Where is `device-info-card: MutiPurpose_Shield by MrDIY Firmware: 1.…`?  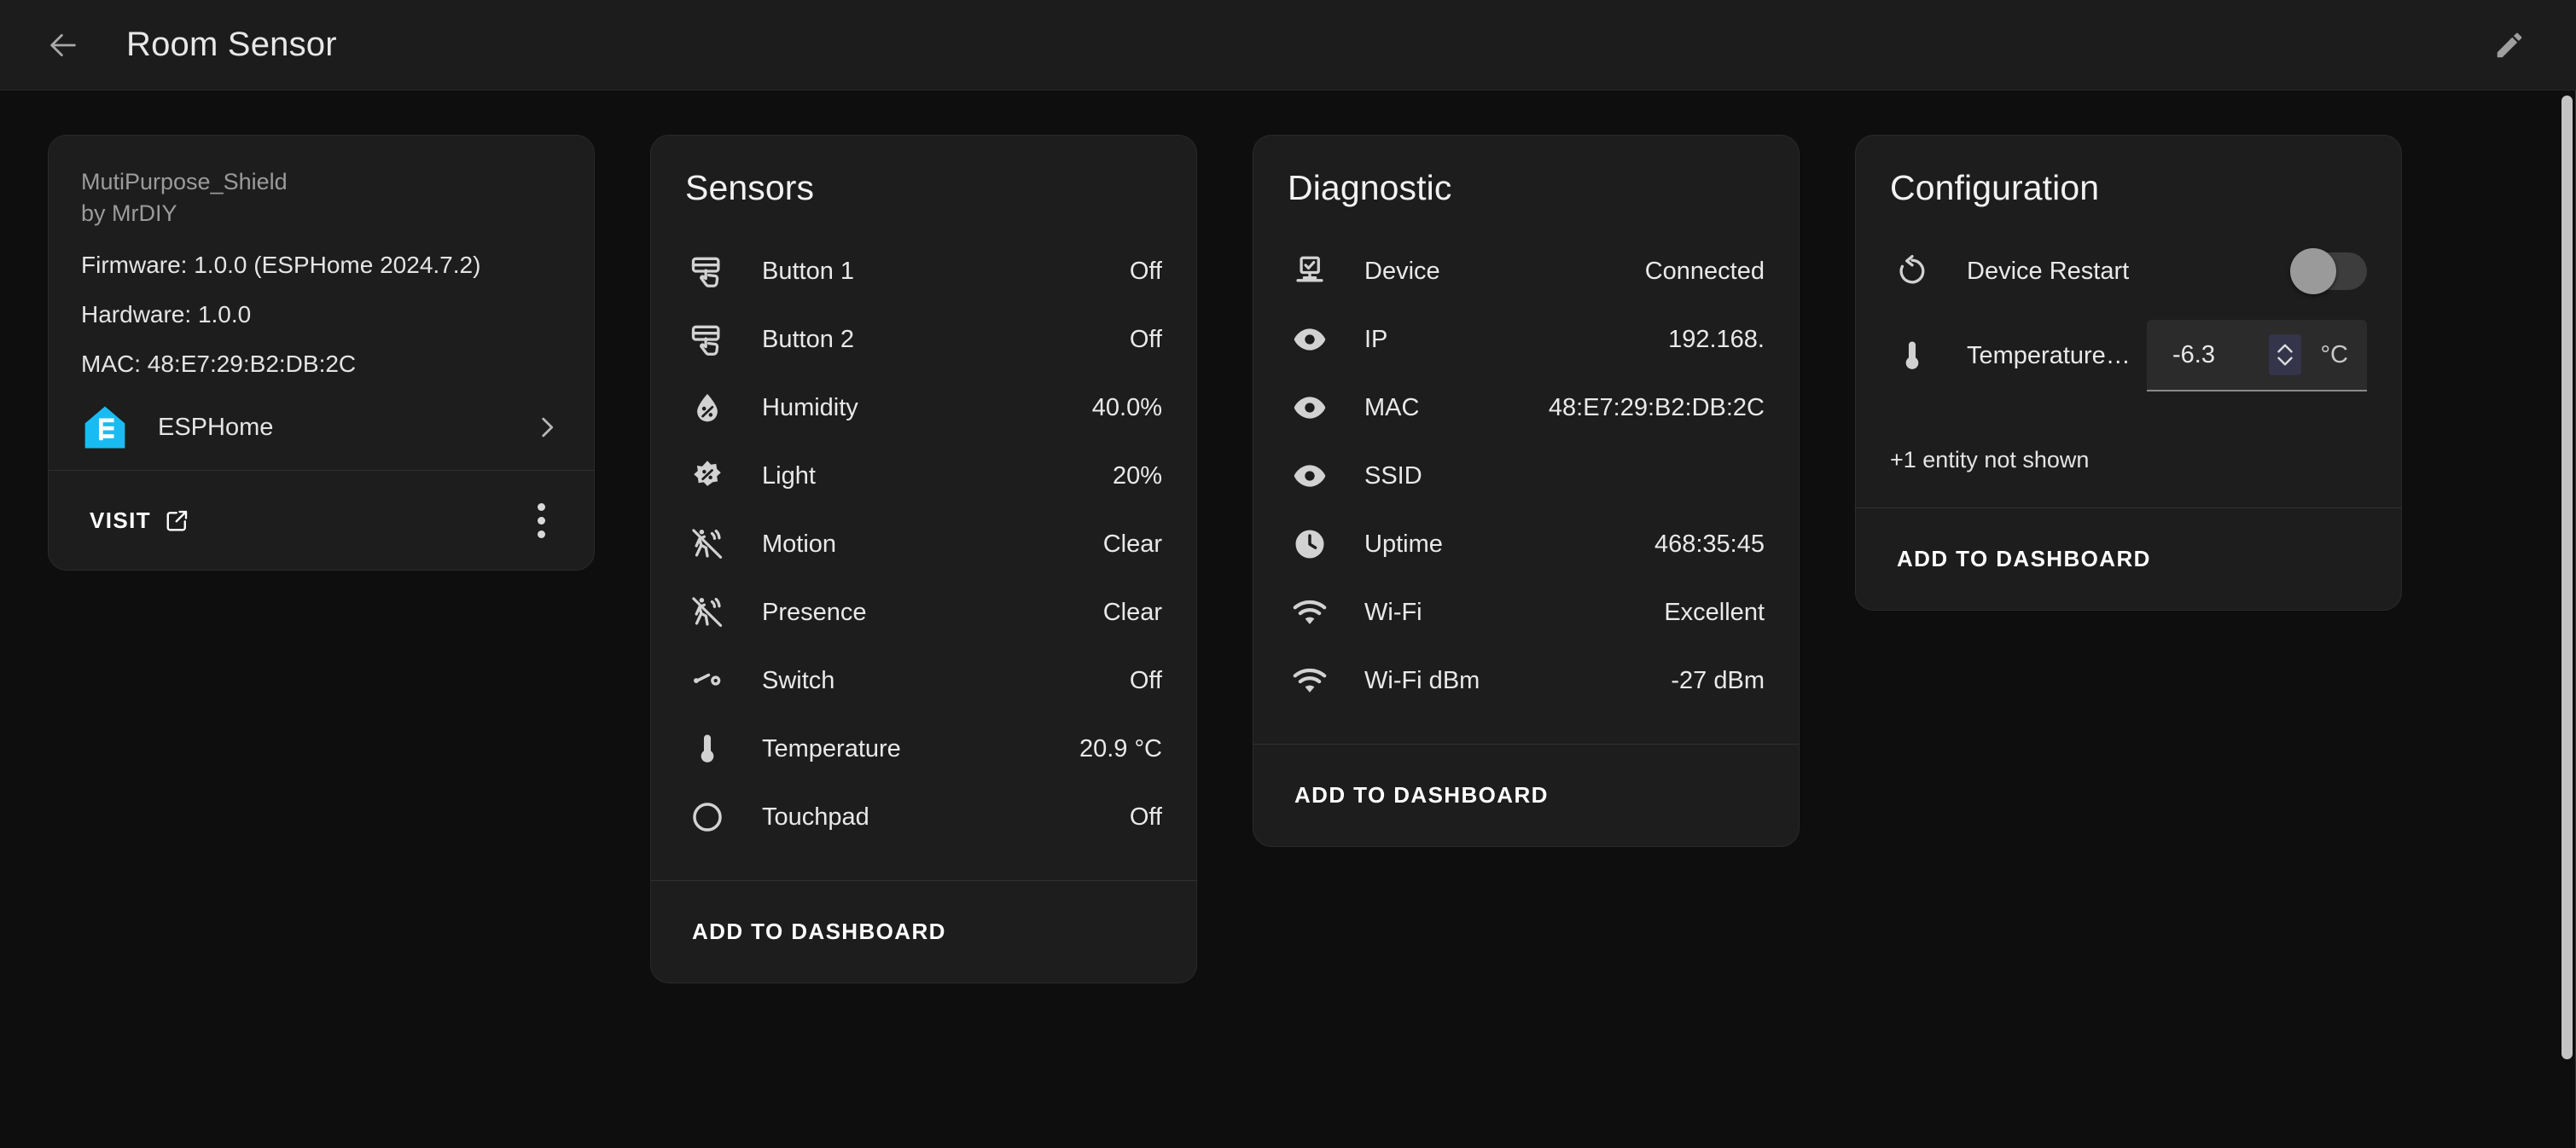
device-info-card: MutiPurpose_Shield by MrDIY Firmware: 1.… is located at coordinates (321, 353).